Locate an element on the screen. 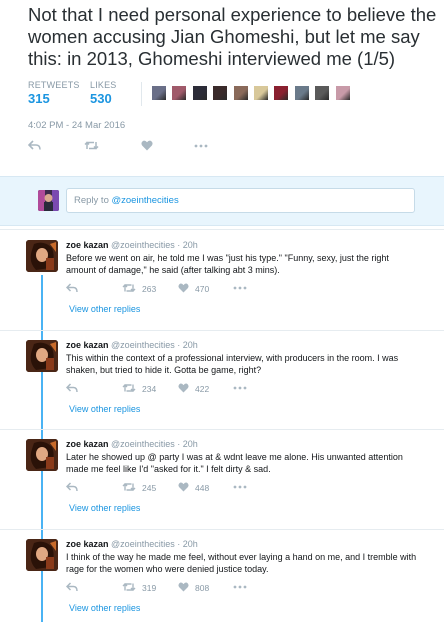  like-count: 422 is located at coordinates (202, 389).